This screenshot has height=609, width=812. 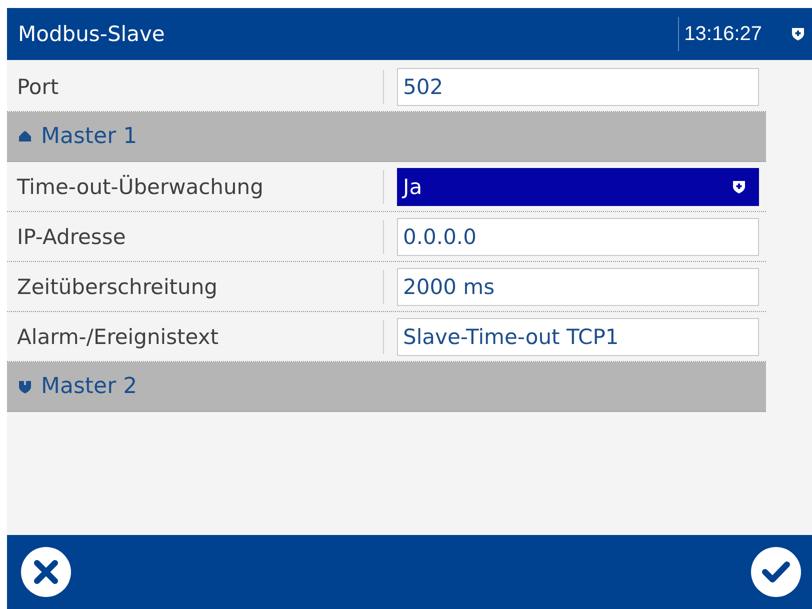 I want to click on field-label: Port, so click(x=38, y=86).